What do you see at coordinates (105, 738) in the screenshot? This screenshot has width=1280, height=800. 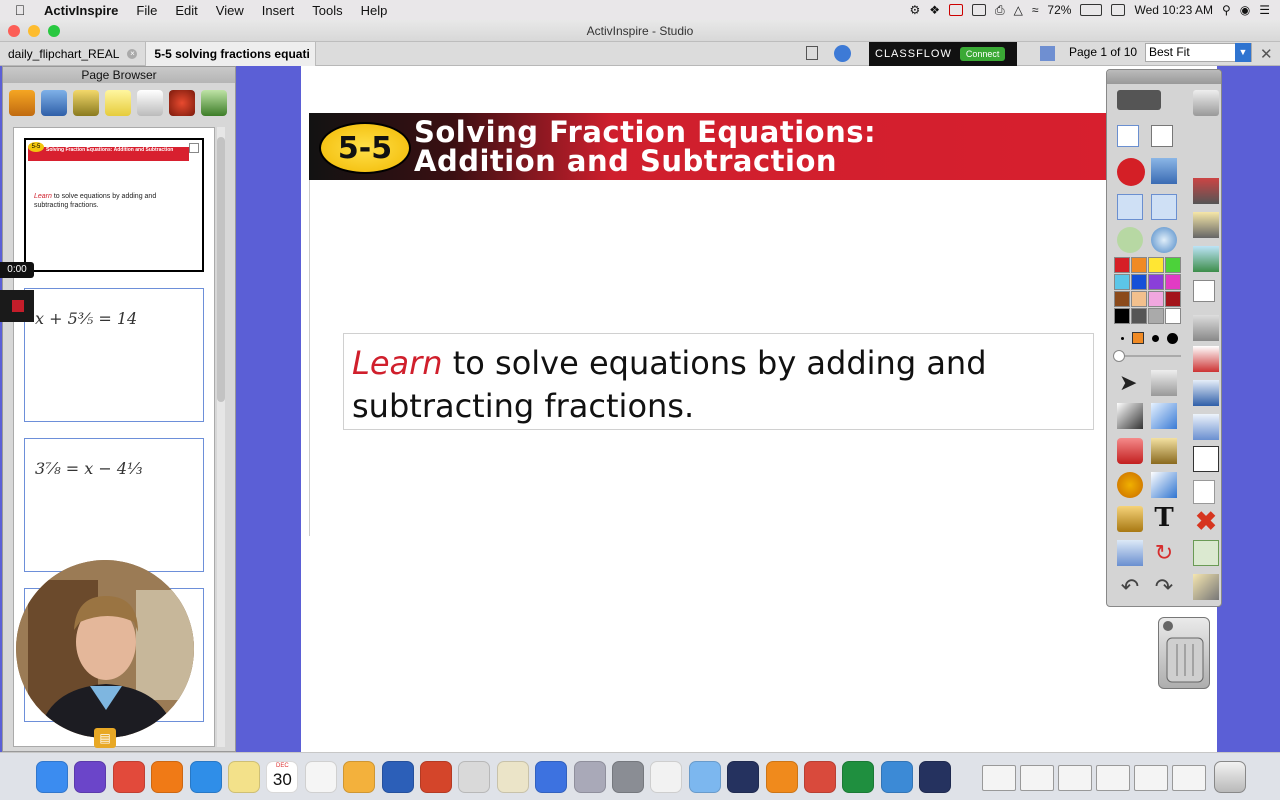 I see `gift-icon: ▤` at bounding box center [105, 738].